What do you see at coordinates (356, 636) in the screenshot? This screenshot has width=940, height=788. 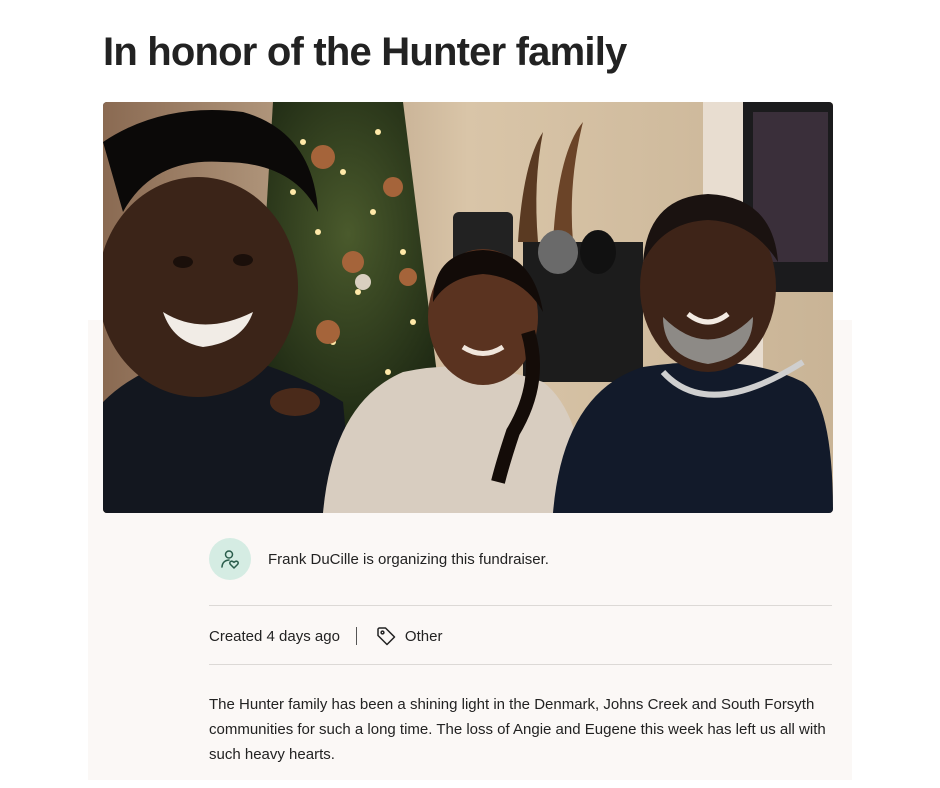 I see `meta-separator` at bounding box center [356, 636].